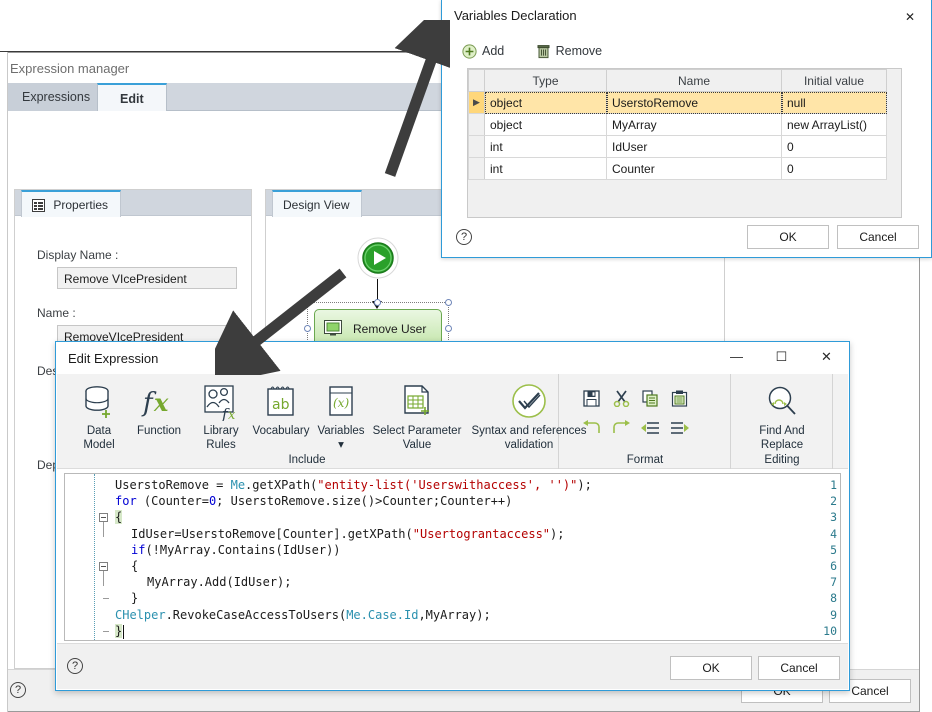 The width and height of the screenshot is (932, 712). What do you see at coordinates (694, 124) in the screenshot?
I see `cell-name: MyArray` at bounding box center [694, 124].